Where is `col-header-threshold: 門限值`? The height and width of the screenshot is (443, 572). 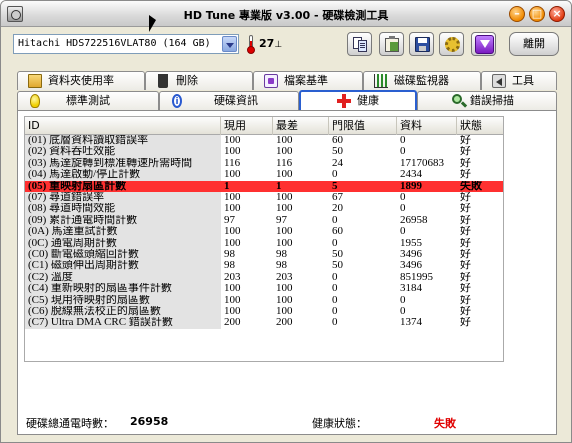
col-header-threshold: 門限值 is located at coordinates (363, 126).